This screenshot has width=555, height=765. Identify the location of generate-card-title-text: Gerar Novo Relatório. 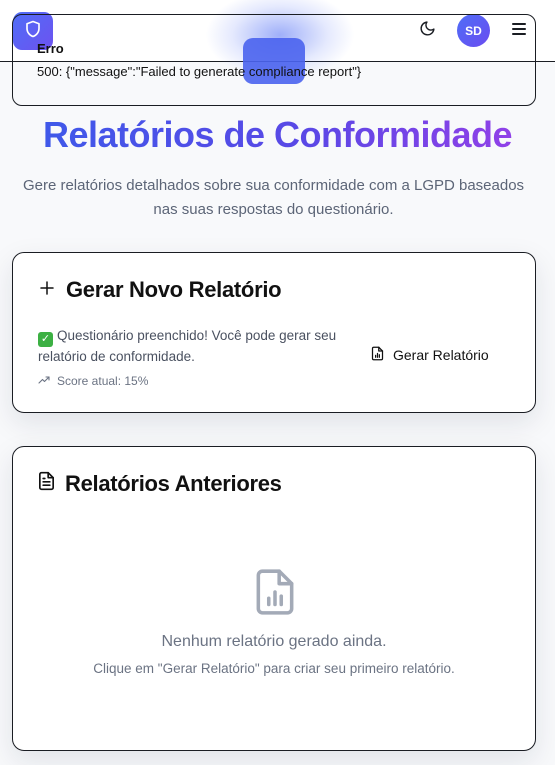
(174, 289).